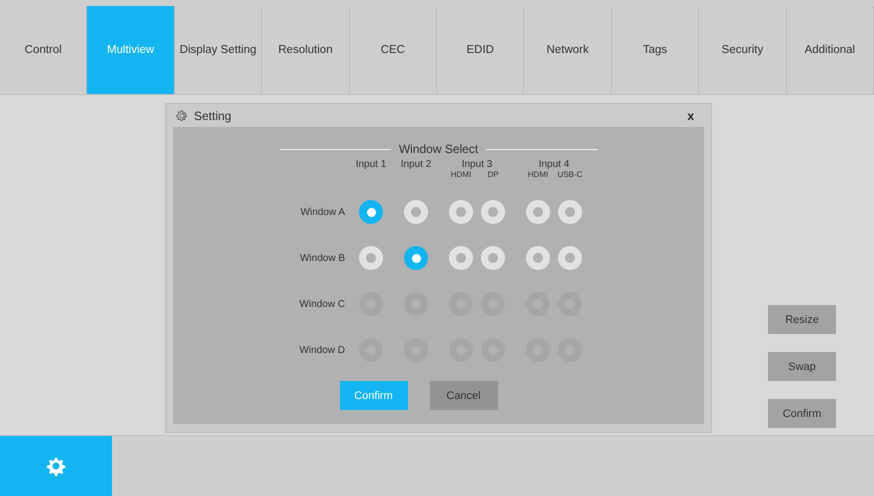  Describe the element at coordinates (802, 319) in the screenshot. I see `action-button: Resize` at that location.